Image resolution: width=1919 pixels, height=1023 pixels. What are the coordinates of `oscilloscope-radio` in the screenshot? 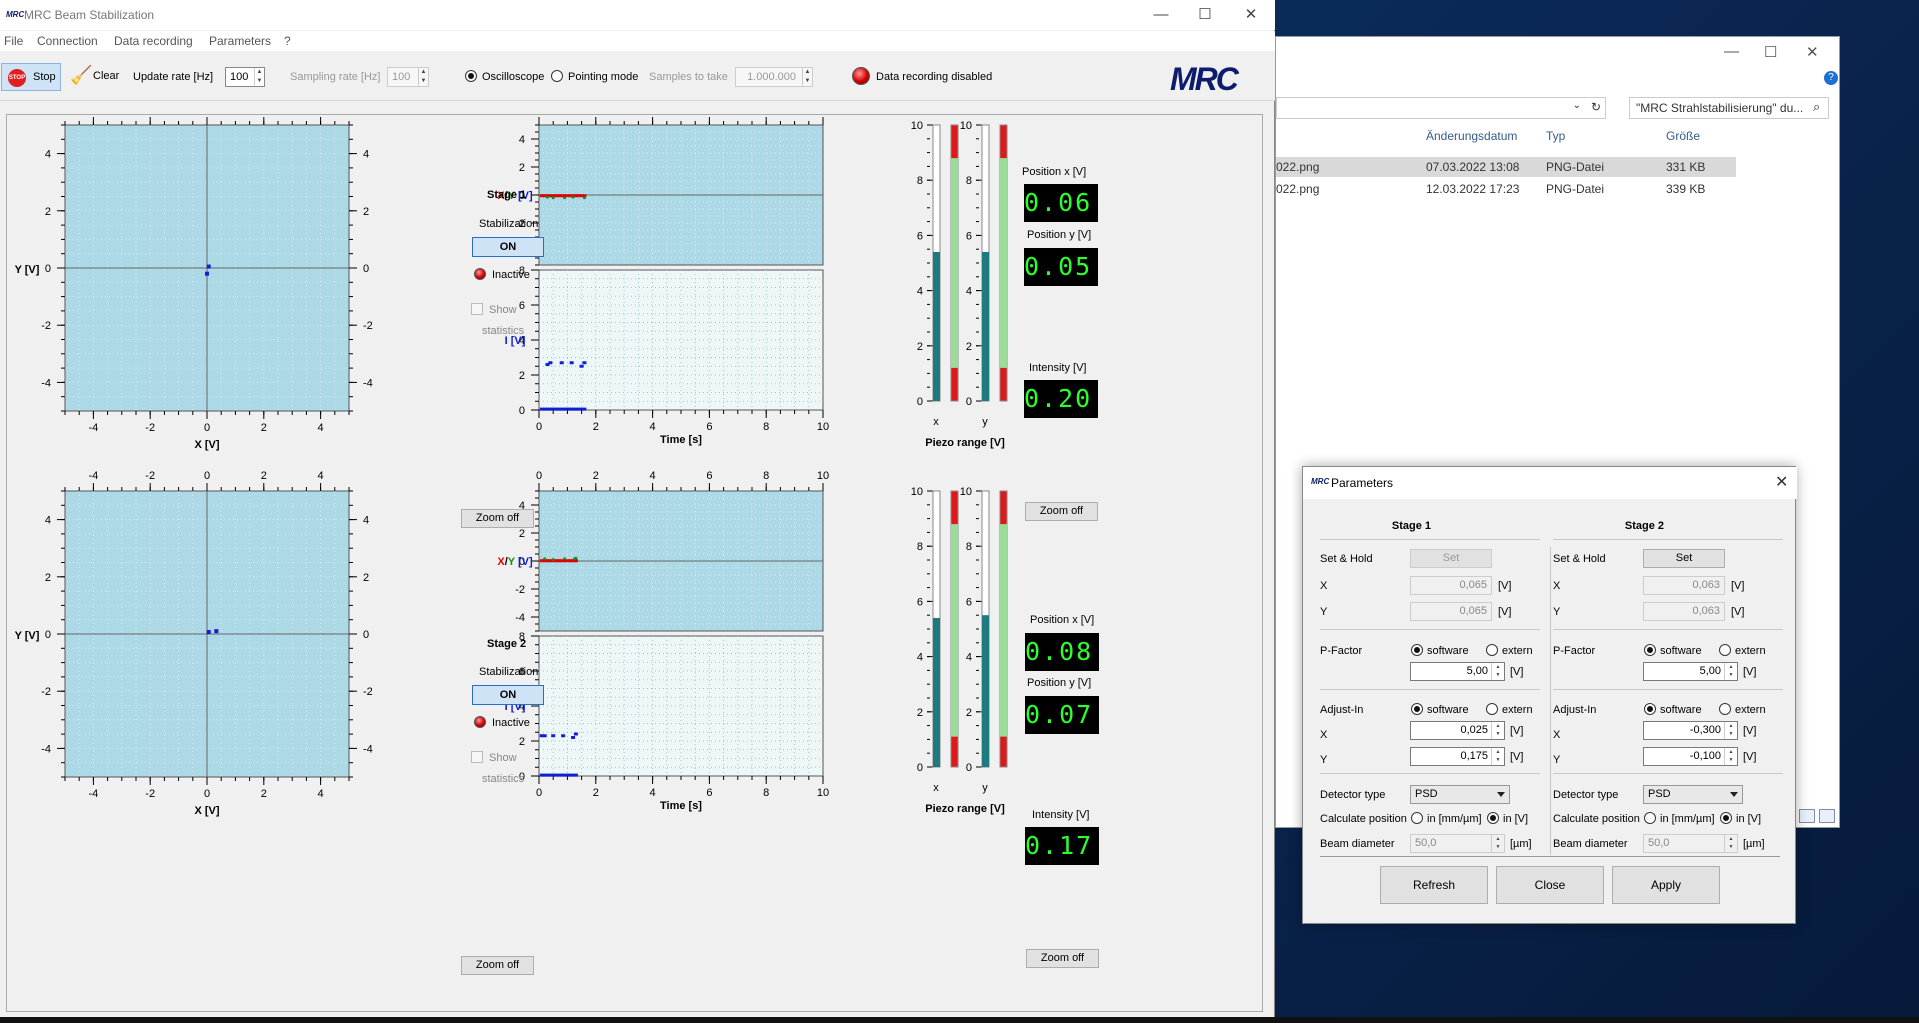 It's located at (471, 76).